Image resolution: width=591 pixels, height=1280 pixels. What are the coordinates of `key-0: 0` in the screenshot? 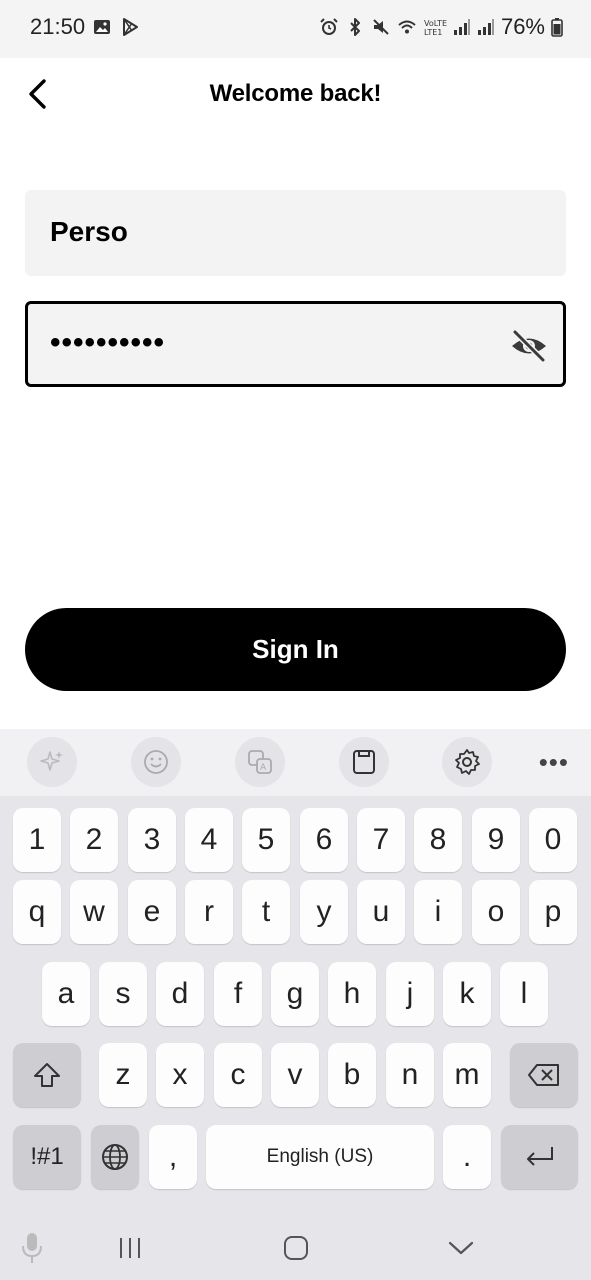 It's located at (553, 840).